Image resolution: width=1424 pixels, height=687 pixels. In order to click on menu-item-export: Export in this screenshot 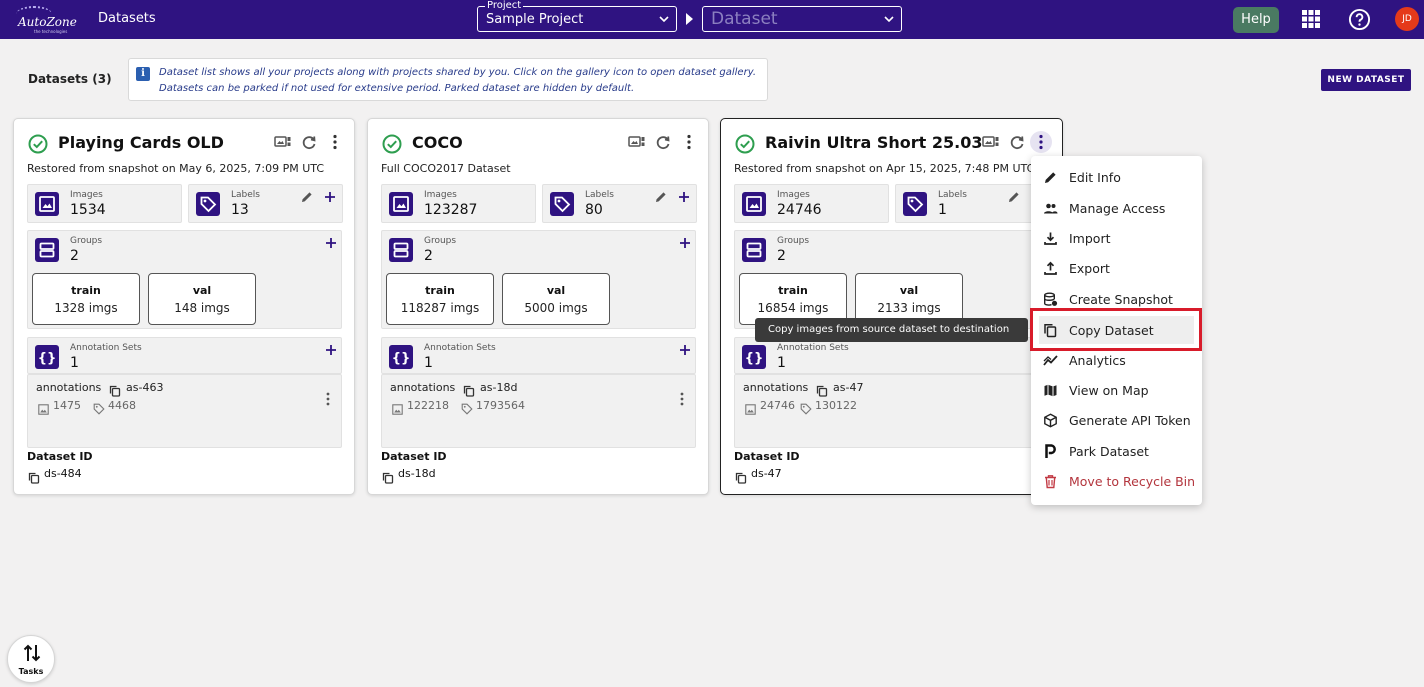, I will do `click(1116, 268)`.